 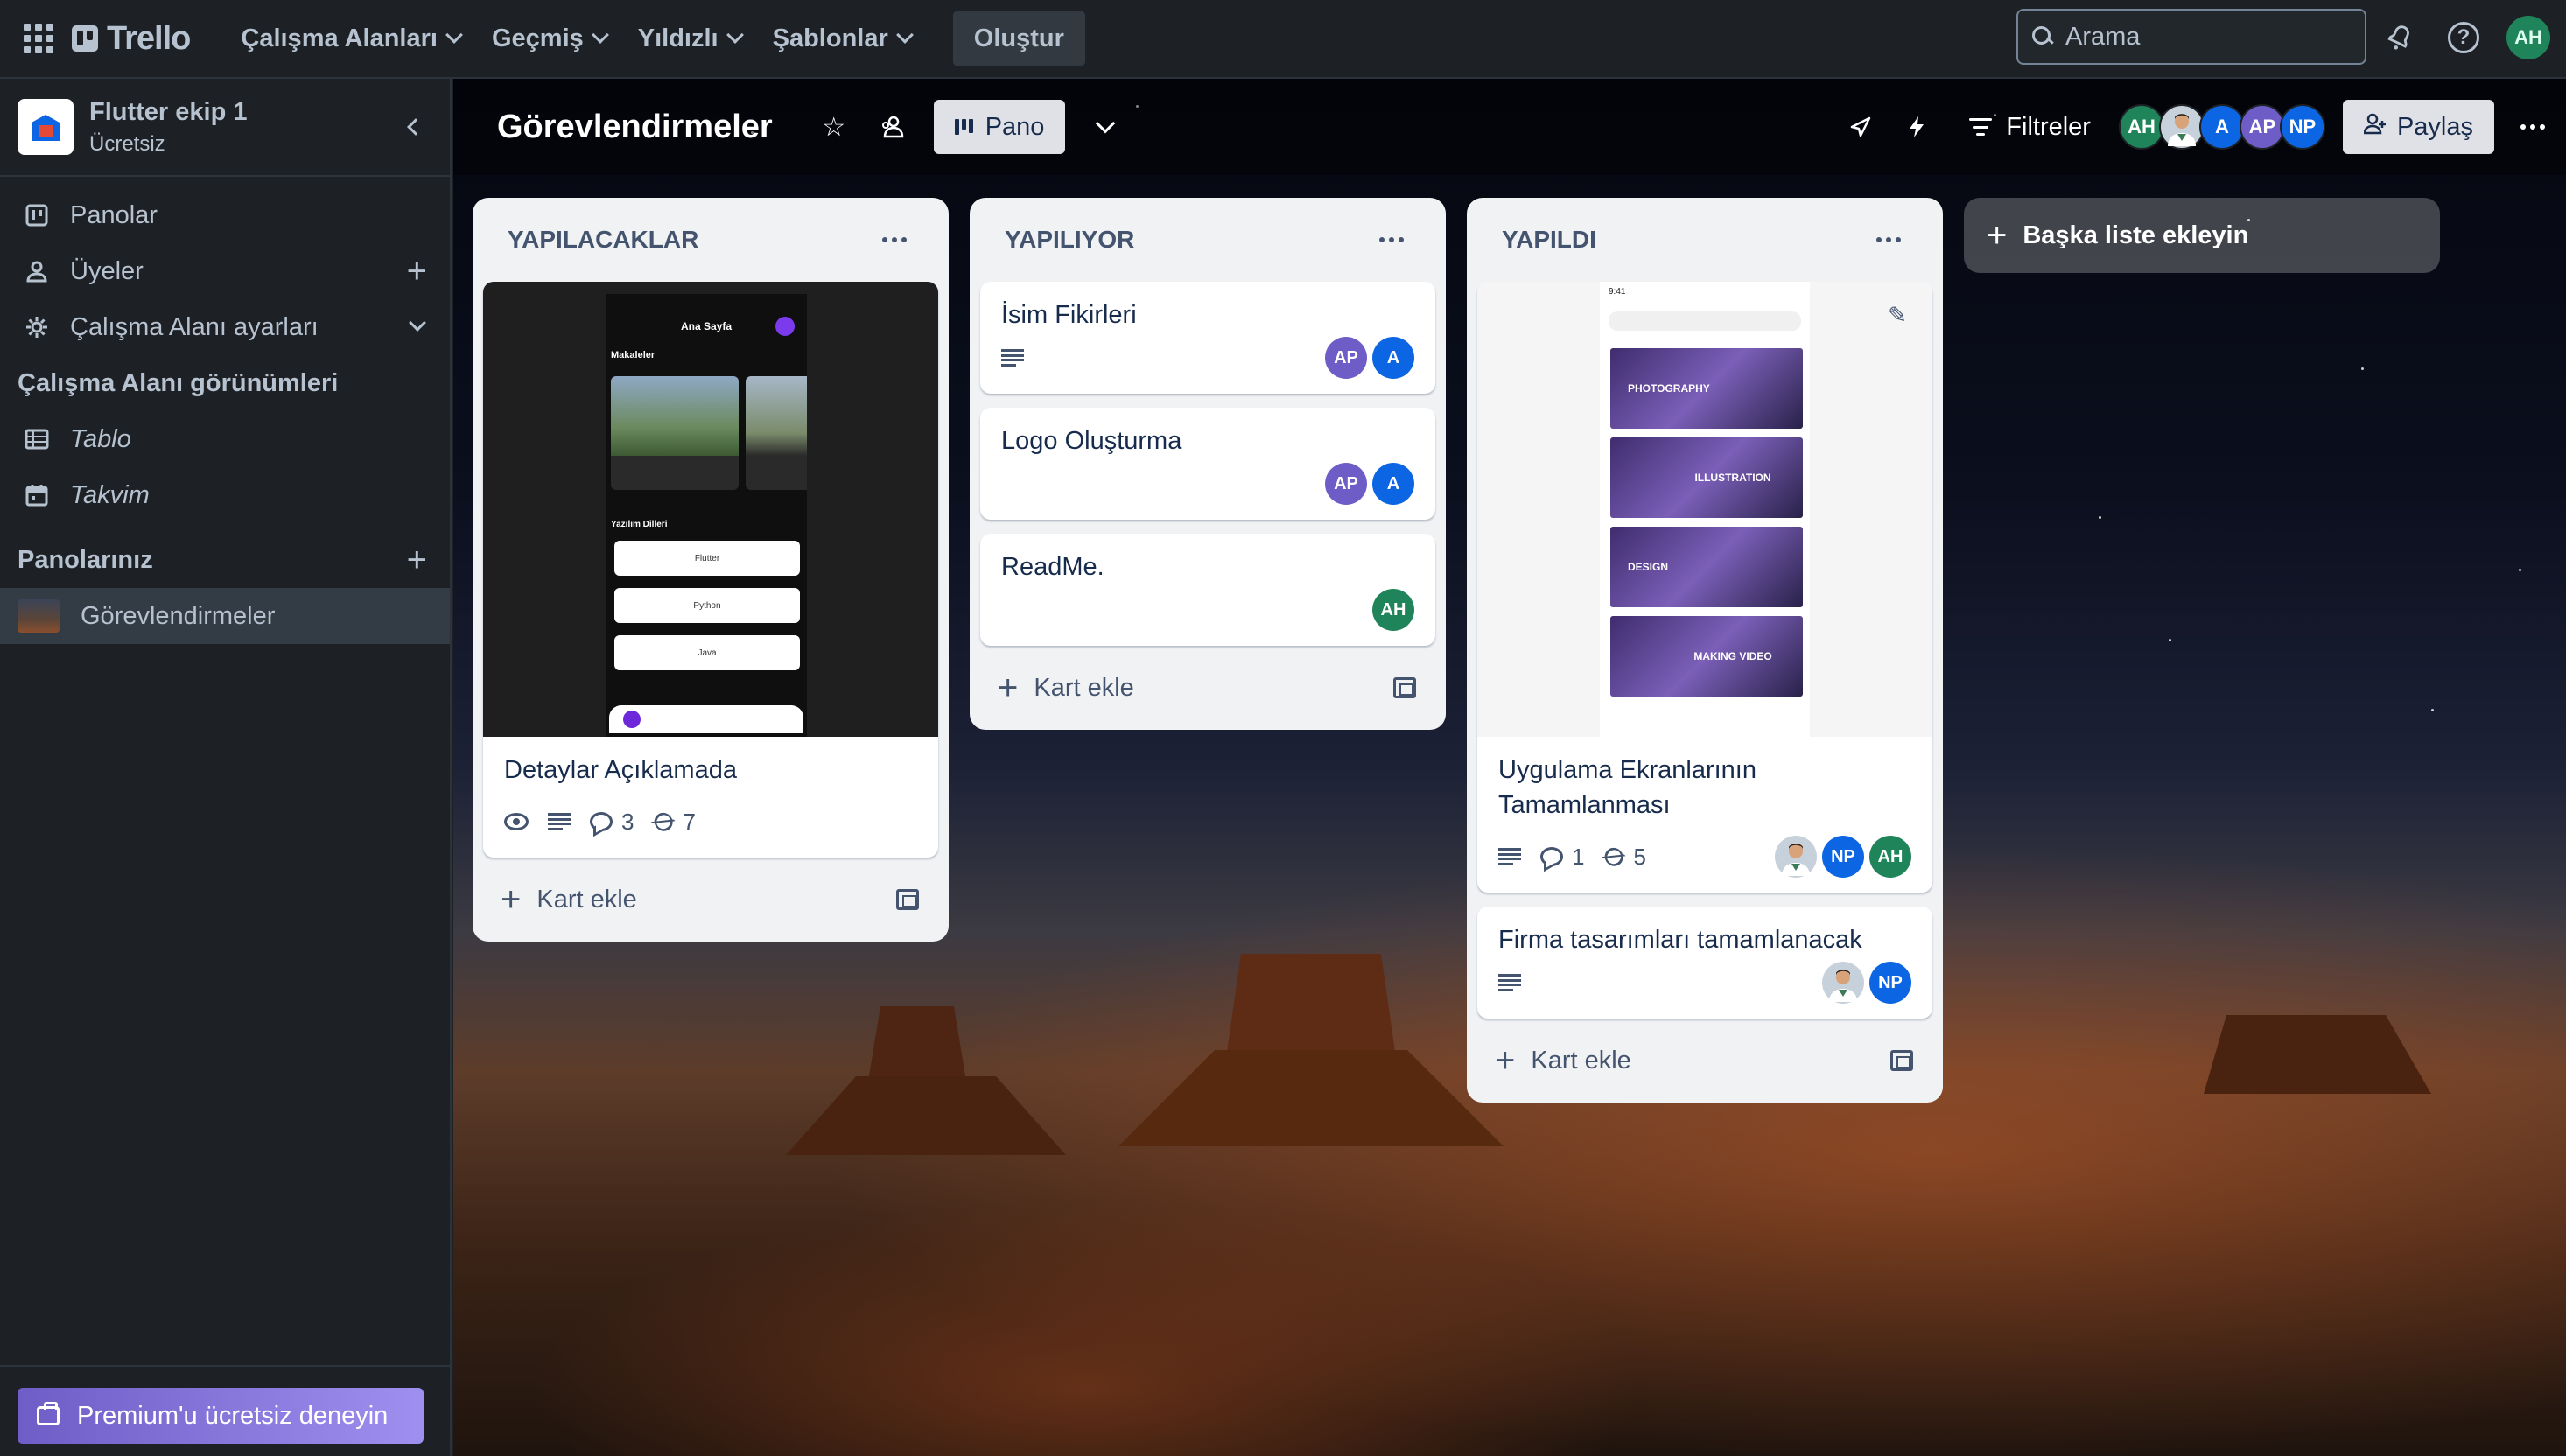 What do you see at coordinates (1105, 127) in the screenshot?
I see `views-dropdown-icon` at bounding box center [1105, 127].